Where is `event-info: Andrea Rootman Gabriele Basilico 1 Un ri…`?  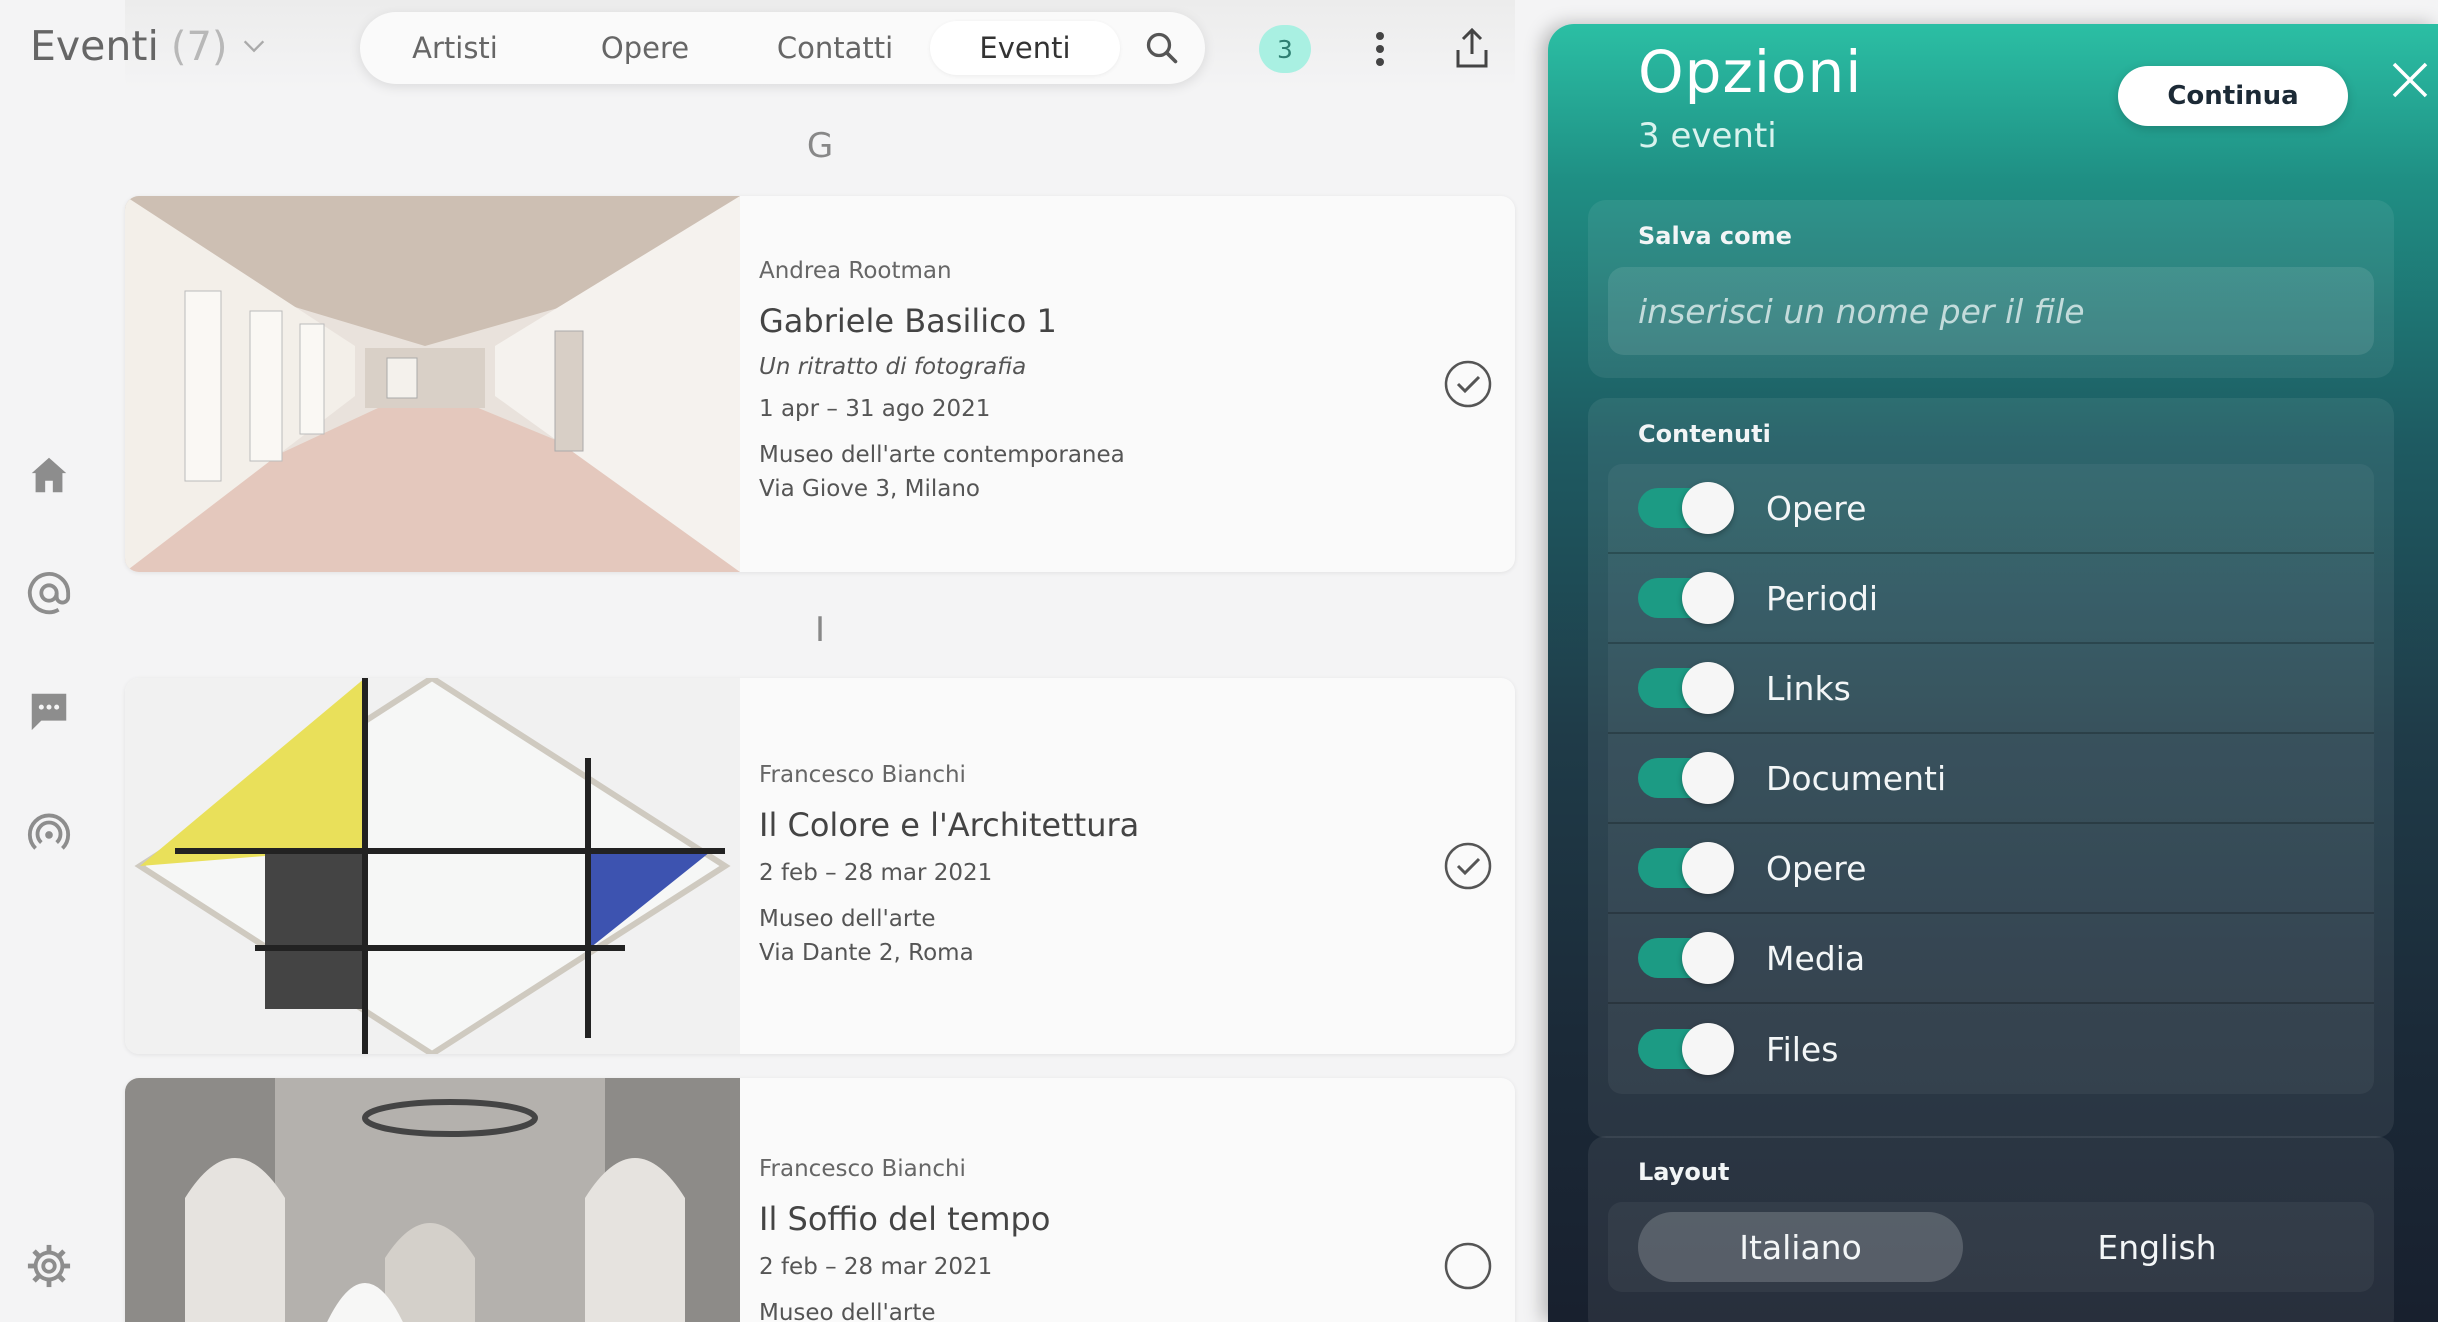
event-info: Andrea Rootman Gabriele Basilico 1 Un ri… is located at coordinates (942, 382).